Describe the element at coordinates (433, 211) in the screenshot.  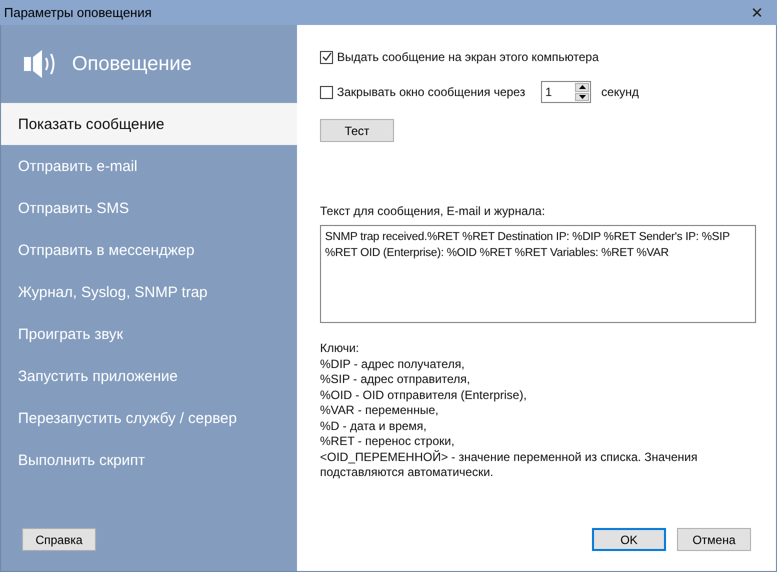
I see `message-label: Текст для сообщения, E-mail и журнала:` at that location.